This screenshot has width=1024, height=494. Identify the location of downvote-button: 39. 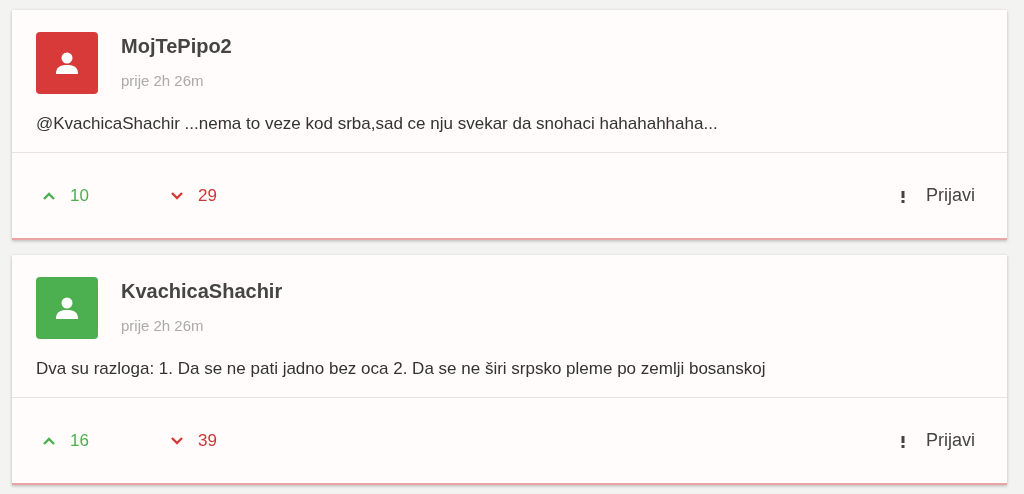
(193, 440).